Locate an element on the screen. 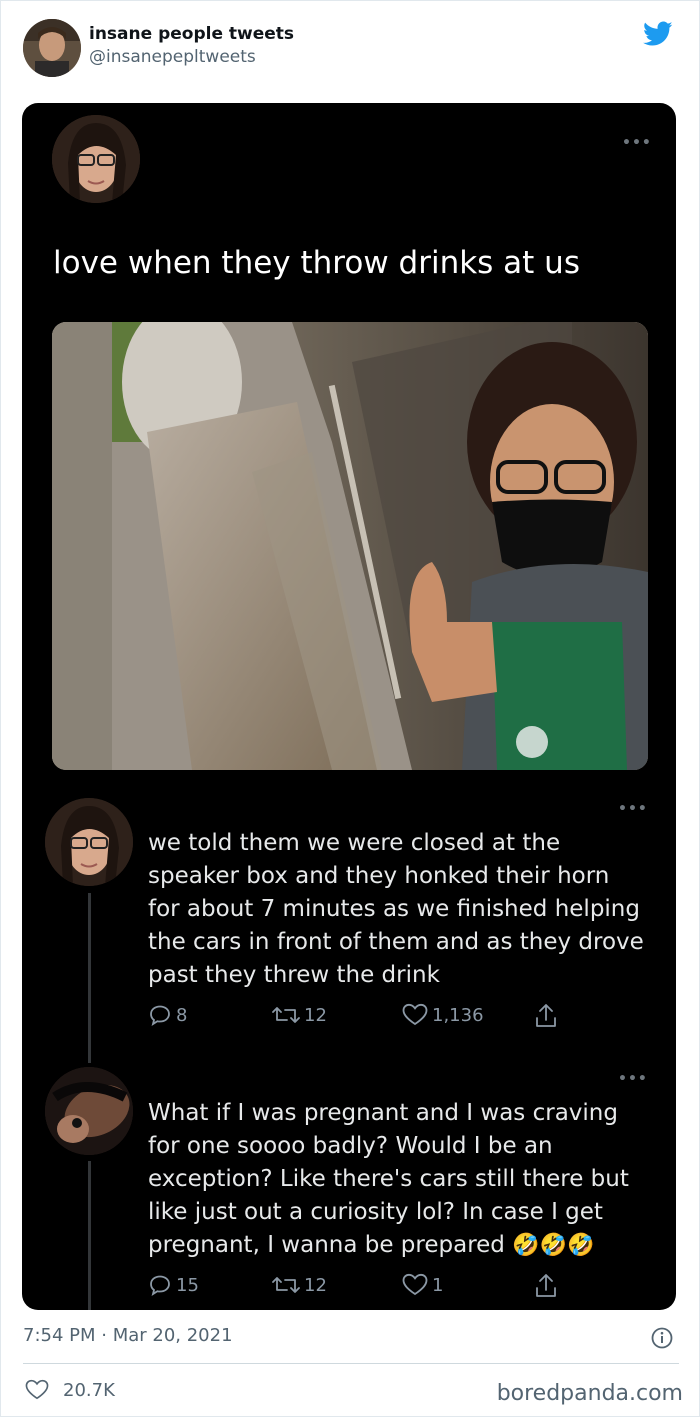 This screenshot has width=700, height=1417. twitter-bird-icon is located at coordinates (658, 34).